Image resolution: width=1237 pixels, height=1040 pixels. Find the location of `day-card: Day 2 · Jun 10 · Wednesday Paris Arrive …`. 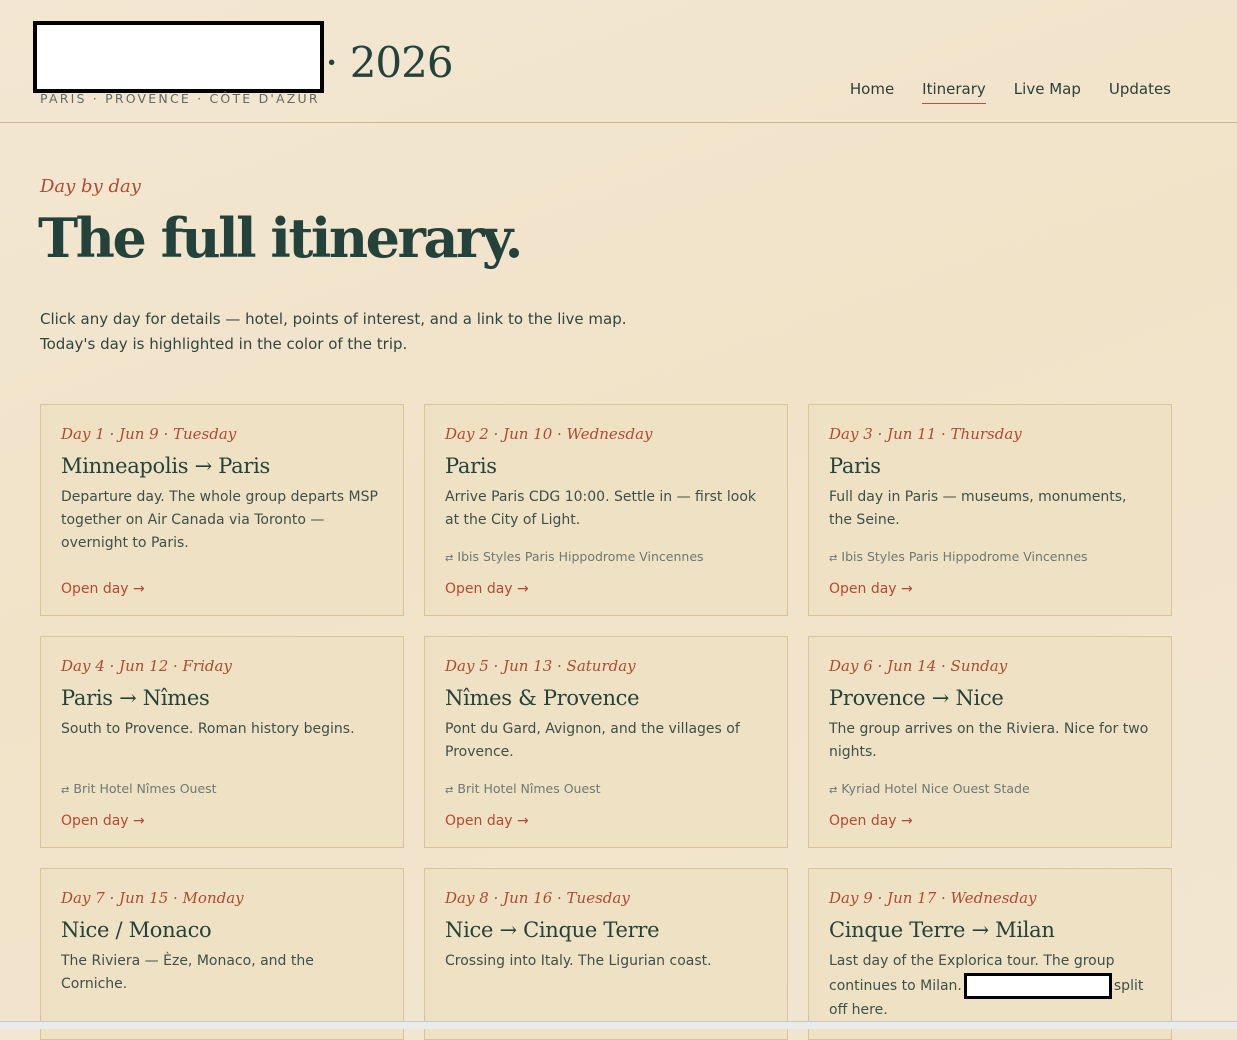

day-card: Day 2 · Jun 10 · Wednesday Paris Arrive … is located at coordinates (606, 510).